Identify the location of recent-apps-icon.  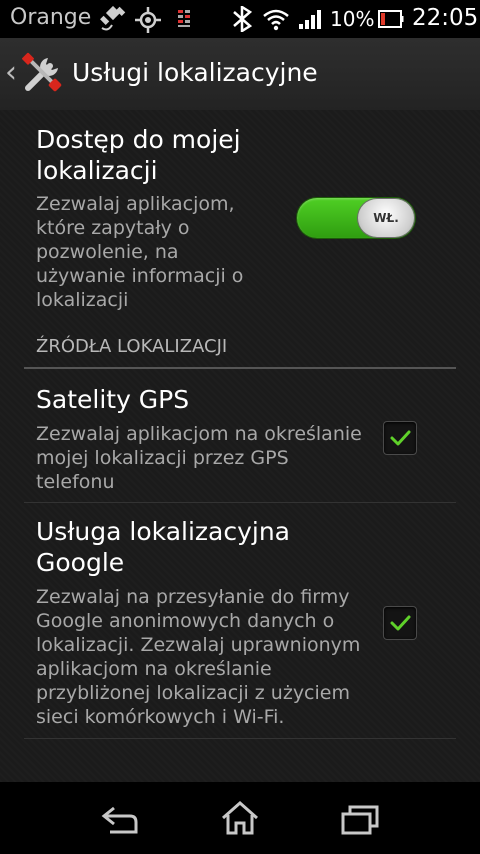
(360, 822).